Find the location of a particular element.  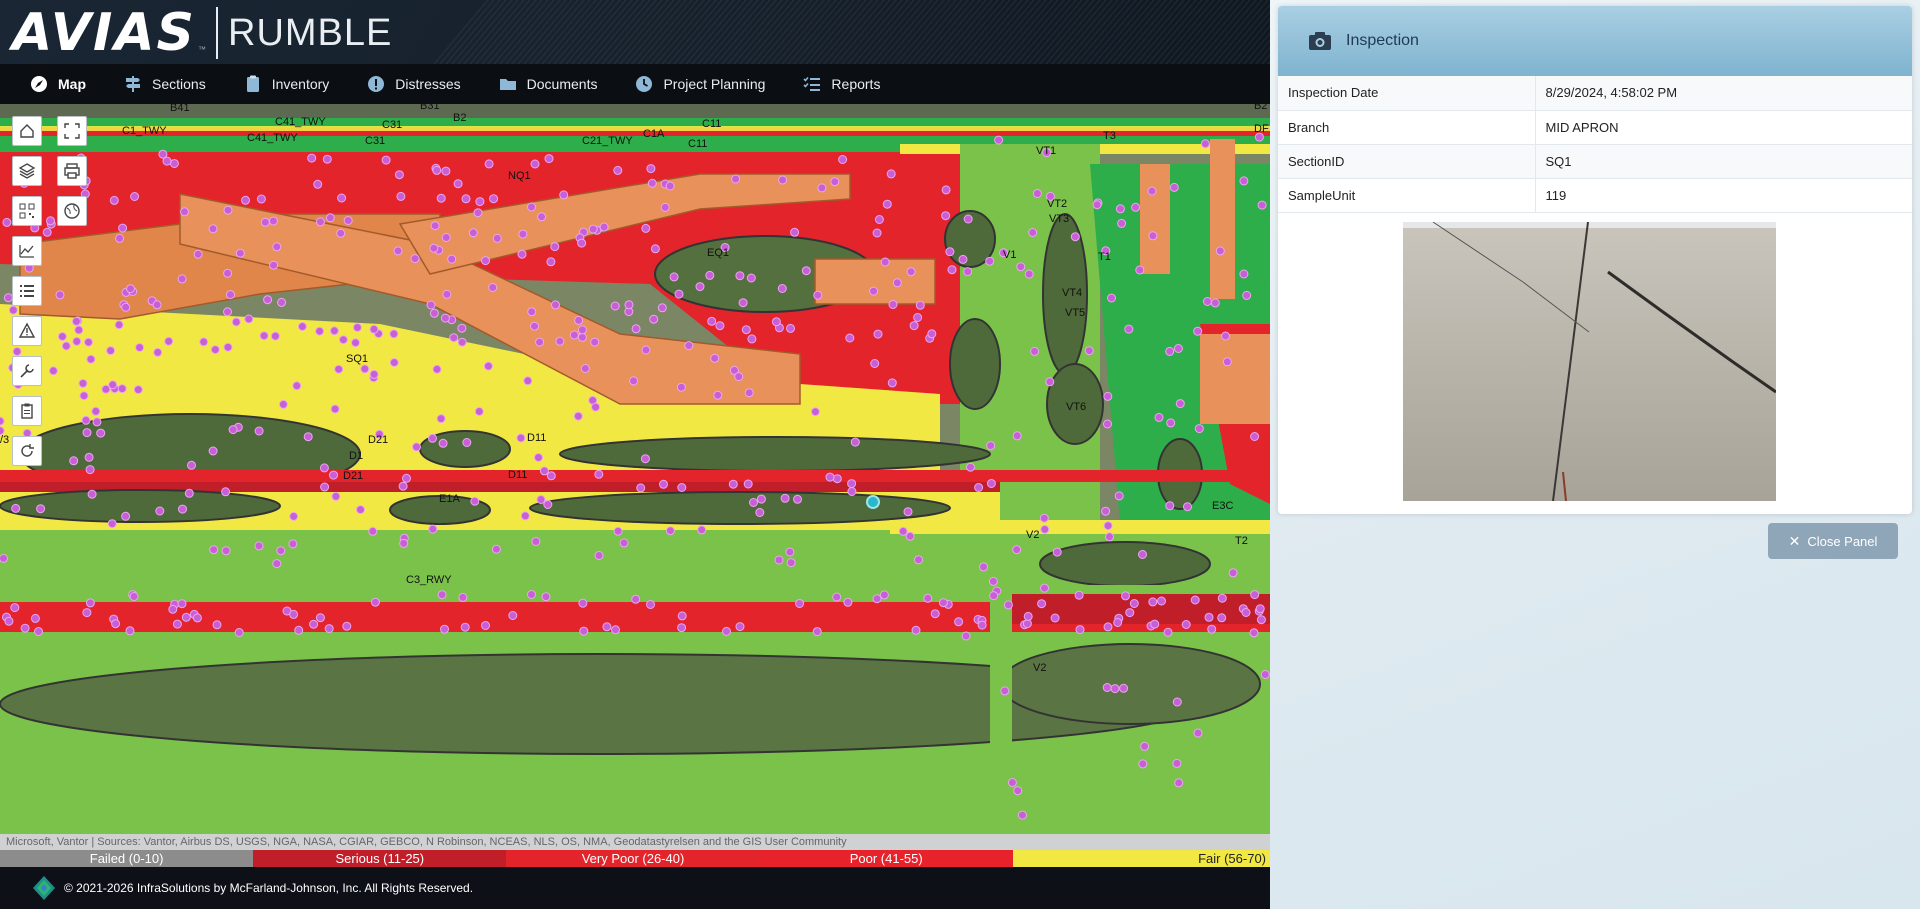

section-label: VT3 is located at coordinates (1059, 219).